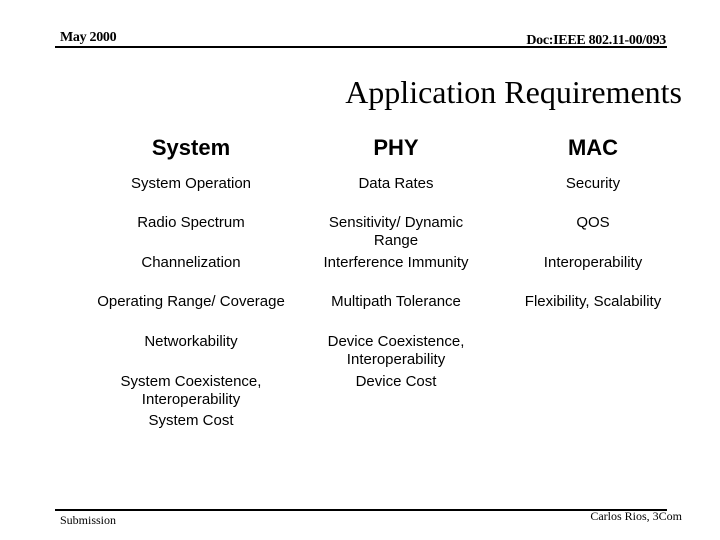 This screenshot has width=720, height=540. Describe the element at coordinates (191, 183) in the screenshot. I see `system-item: System Operation` at that location.